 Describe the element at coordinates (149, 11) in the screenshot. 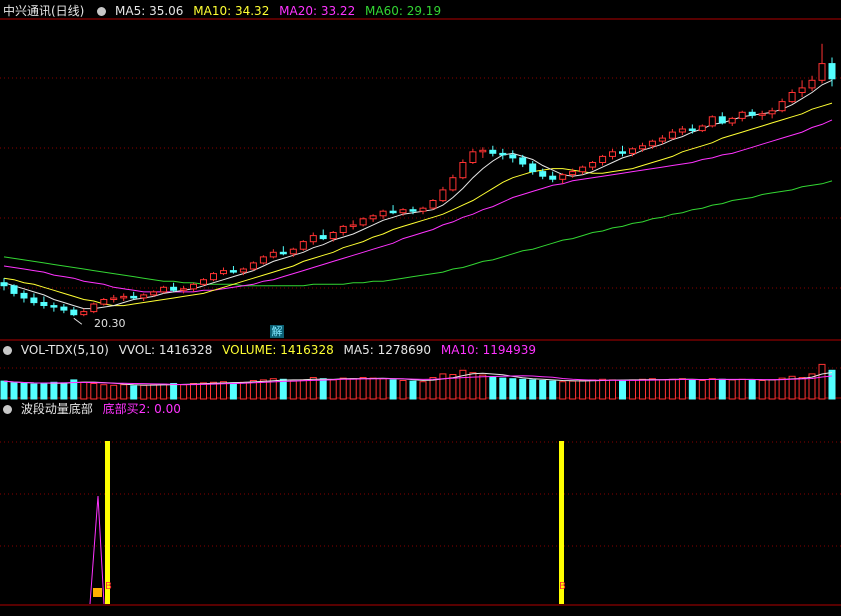

I see `ma5-readout: MA5: 35.06` at that location.